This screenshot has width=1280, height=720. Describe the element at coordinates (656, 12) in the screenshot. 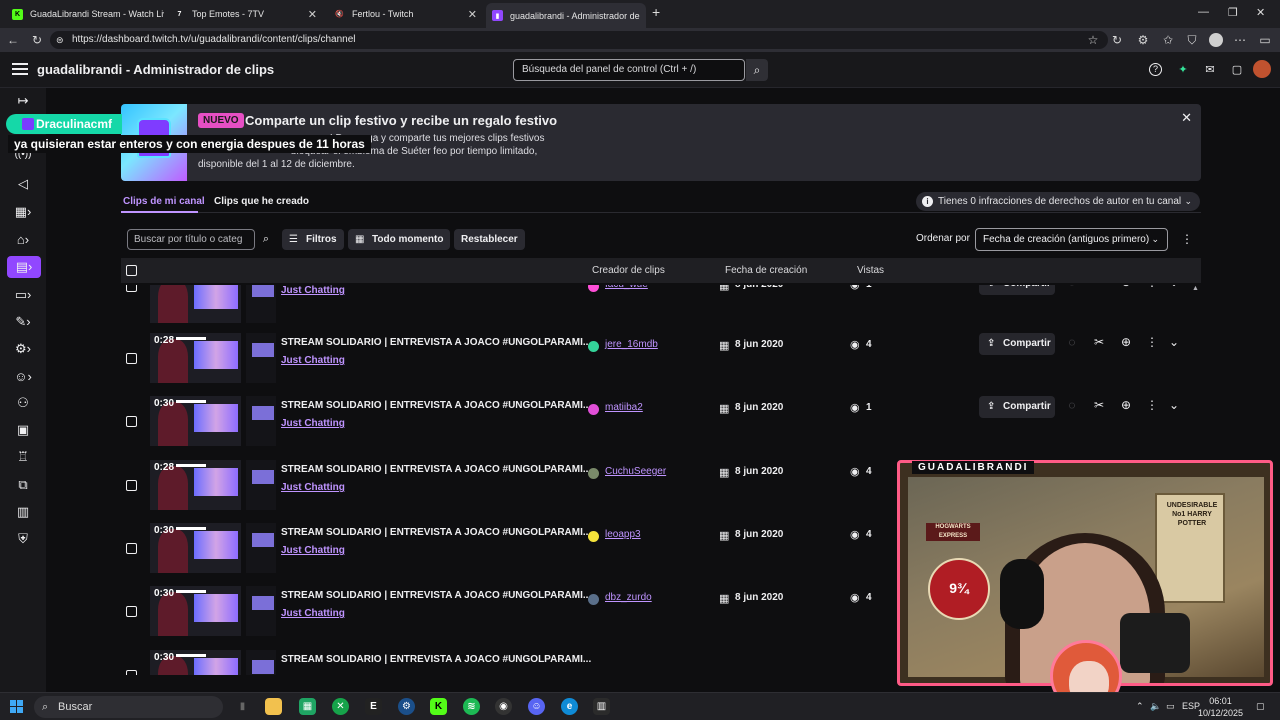

I see `new-tab-icon: +` at that location.